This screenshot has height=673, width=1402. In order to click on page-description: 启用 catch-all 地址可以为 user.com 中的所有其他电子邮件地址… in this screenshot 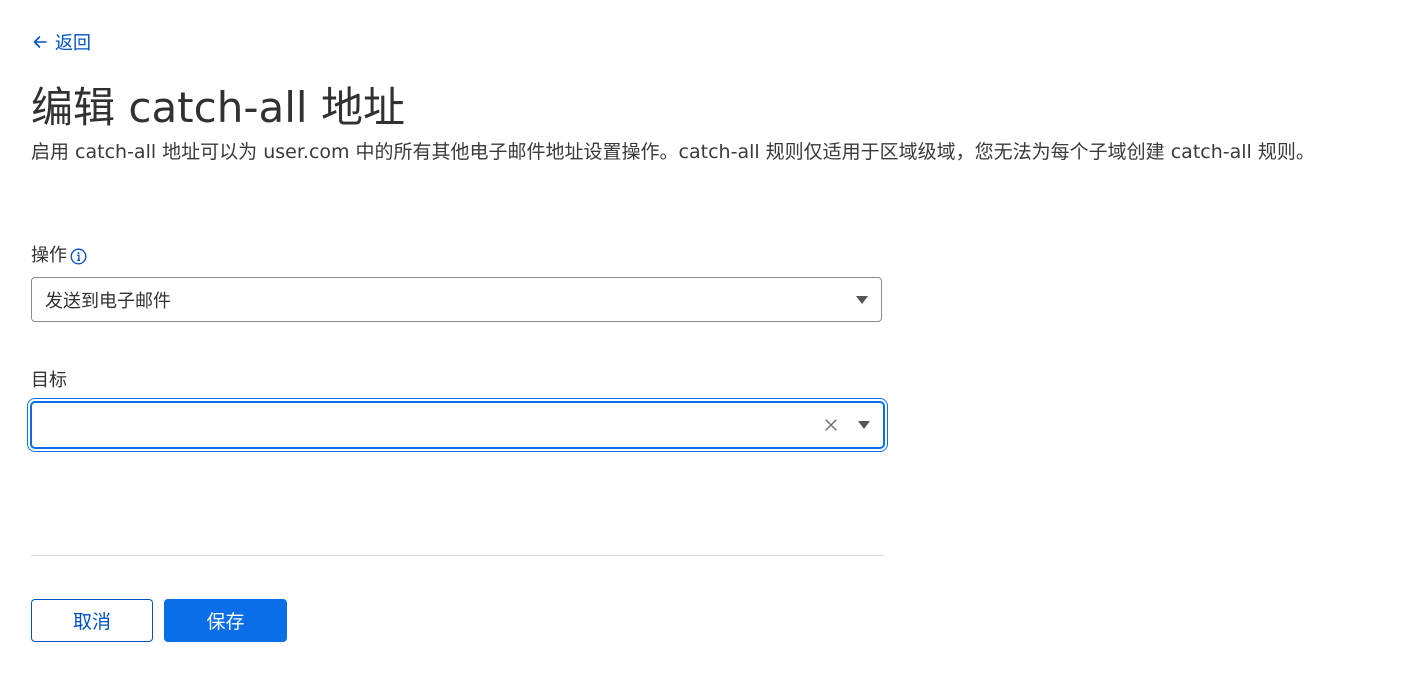, I will do `click(673, 152)`.